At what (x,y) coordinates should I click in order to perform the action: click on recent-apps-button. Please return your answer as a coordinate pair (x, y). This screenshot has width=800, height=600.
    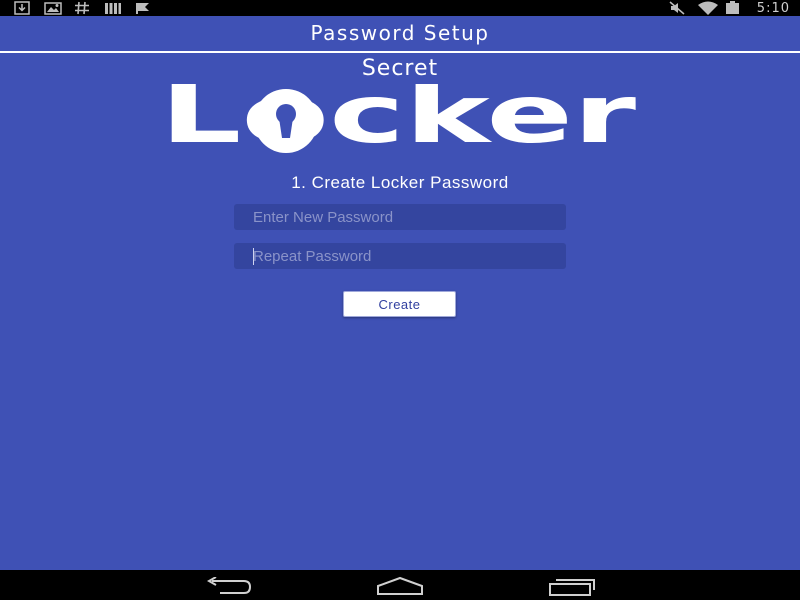
    Looking at the image, I should click on (572, 586).